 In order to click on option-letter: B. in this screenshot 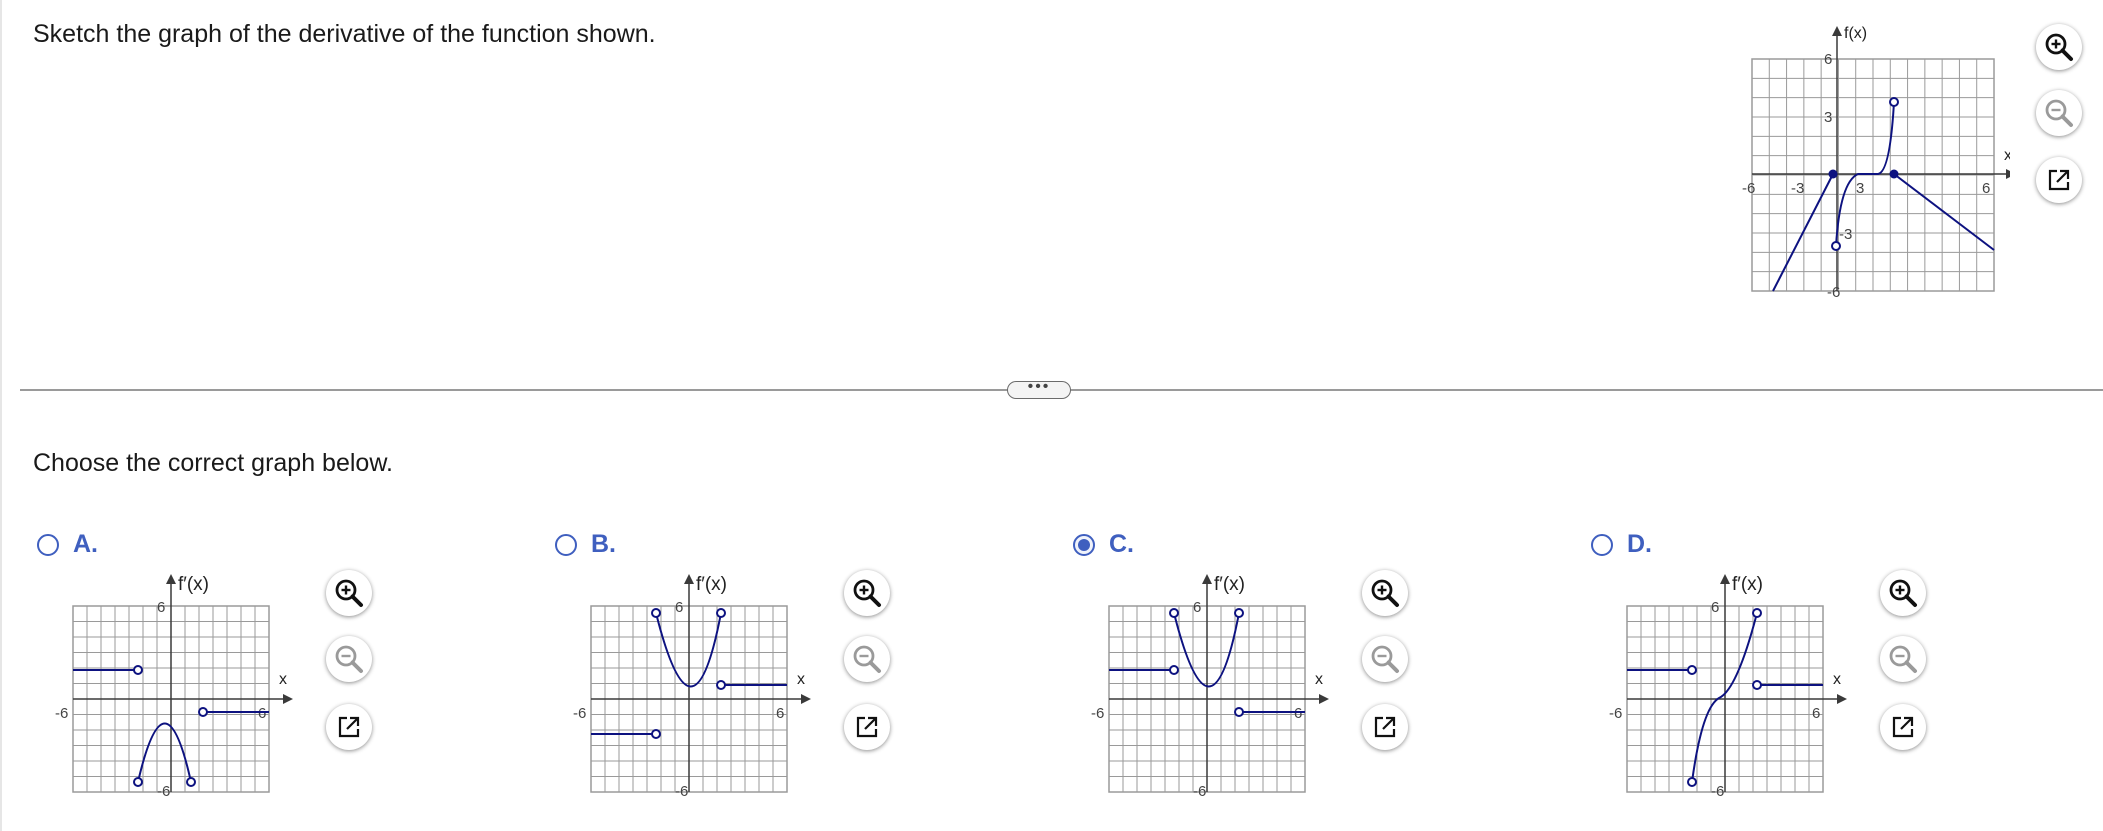, I will do `click(603, 544)`.